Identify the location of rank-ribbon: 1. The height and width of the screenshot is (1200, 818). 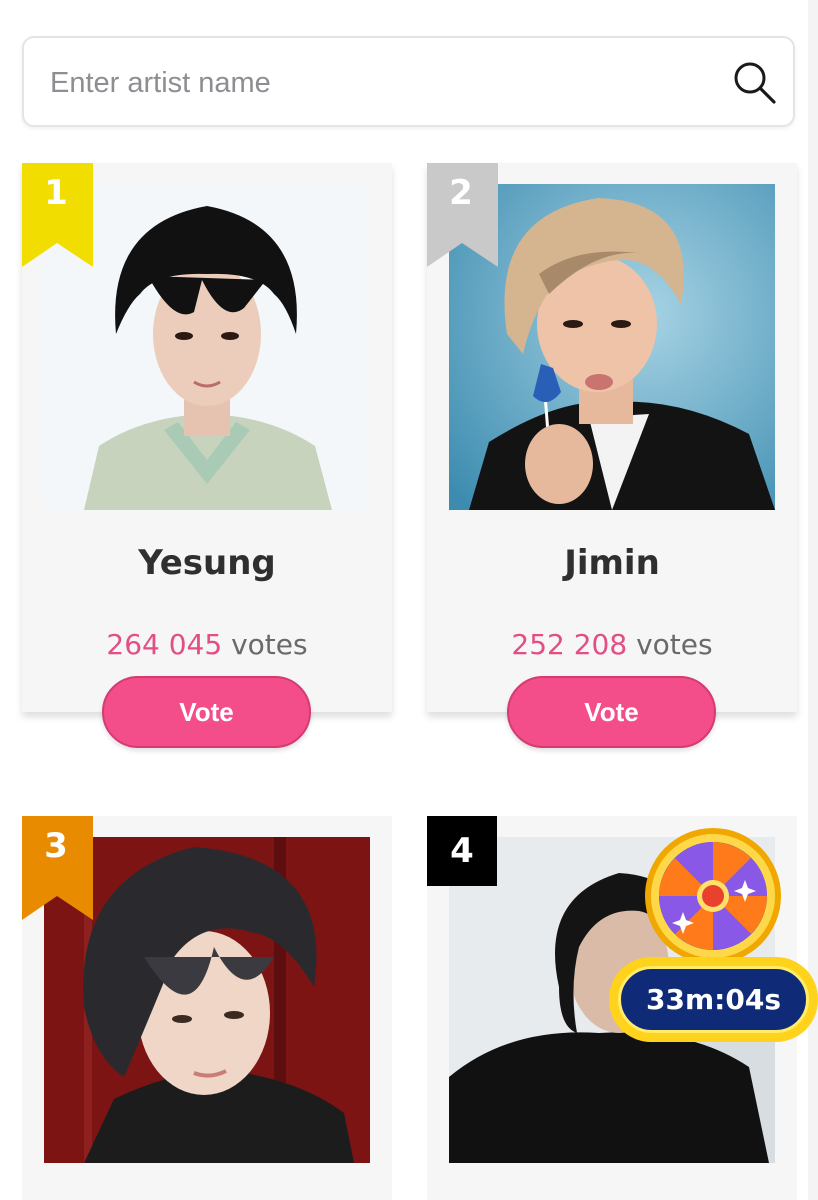
(57, 215).